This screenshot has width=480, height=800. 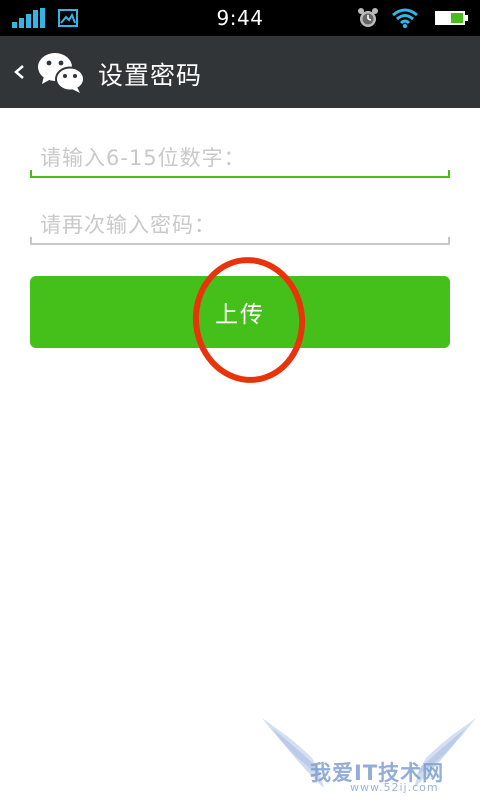 What do you see at coordinates (150, 75) in the screenshot?
I see `page-title: 设置密码` at bounding box center [150, 75].